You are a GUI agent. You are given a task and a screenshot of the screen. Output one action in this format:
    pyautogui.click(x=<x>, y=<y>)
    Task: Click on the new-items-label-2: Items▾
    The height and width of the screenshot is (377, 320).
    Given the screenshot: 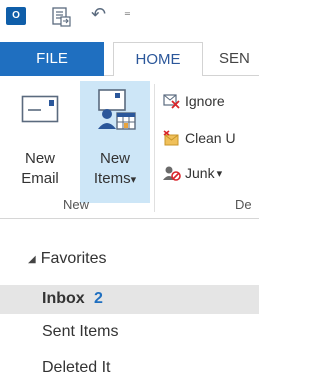 What is the action you would take?
    pyautogui.click(x=115, y=178)
    